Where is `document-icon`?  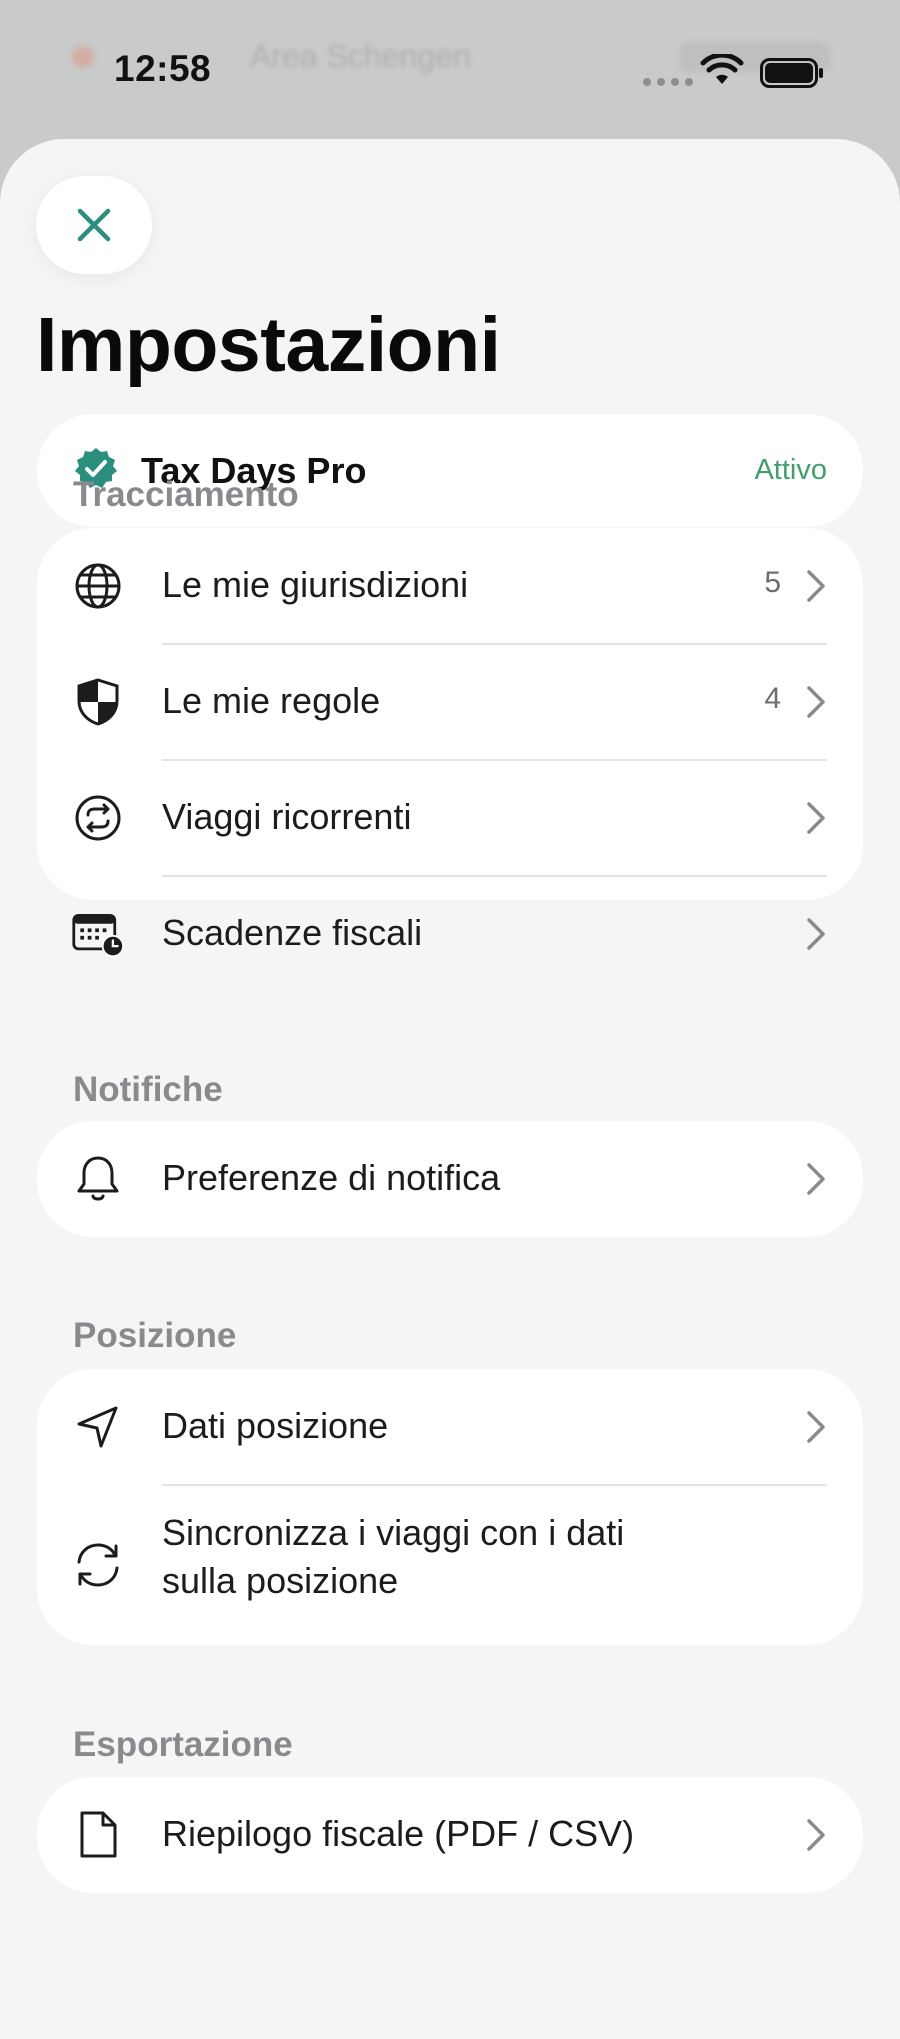 document-icon is located at coordinates (98, 1835).